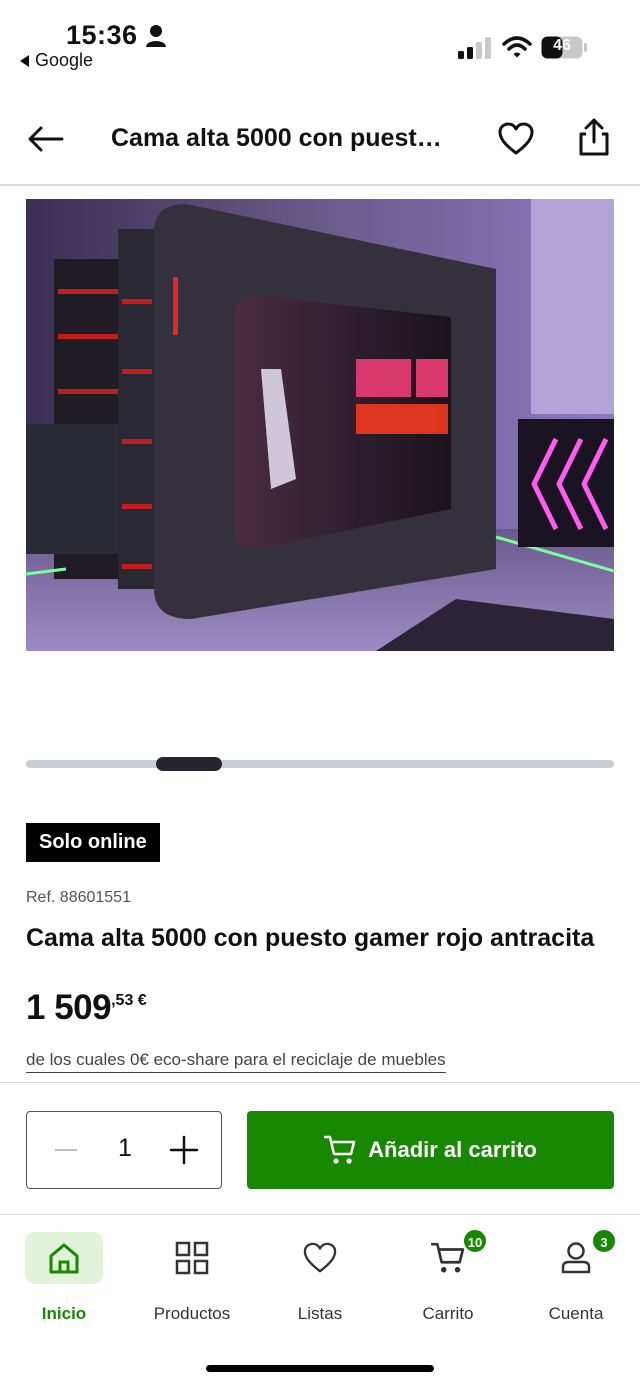 This screenshot has width=640, height=1387. I want to click on back-app-label: Google, so click(64, 60).